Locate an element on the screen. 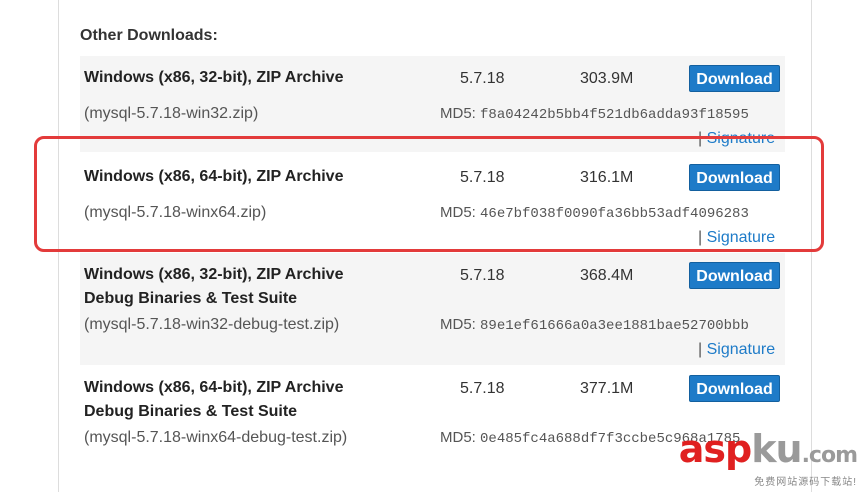 The image size is (863, 492). package-filename: (mysql-5.7.18-winx64.zip) is located at coordinates (175, 212).